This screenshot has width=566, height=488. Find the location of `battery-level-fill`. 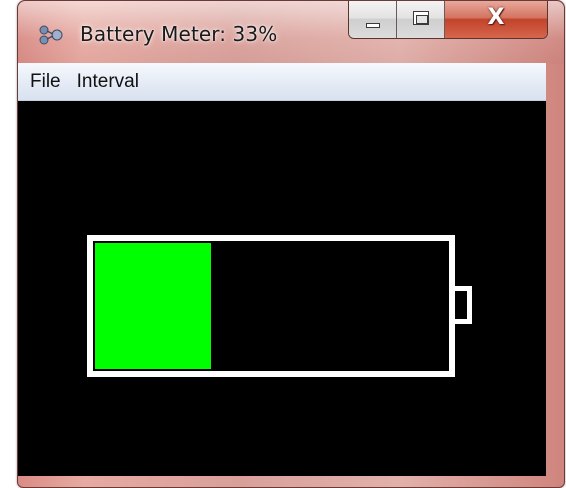

battery-level-fill is located at coordinates (153, 306).